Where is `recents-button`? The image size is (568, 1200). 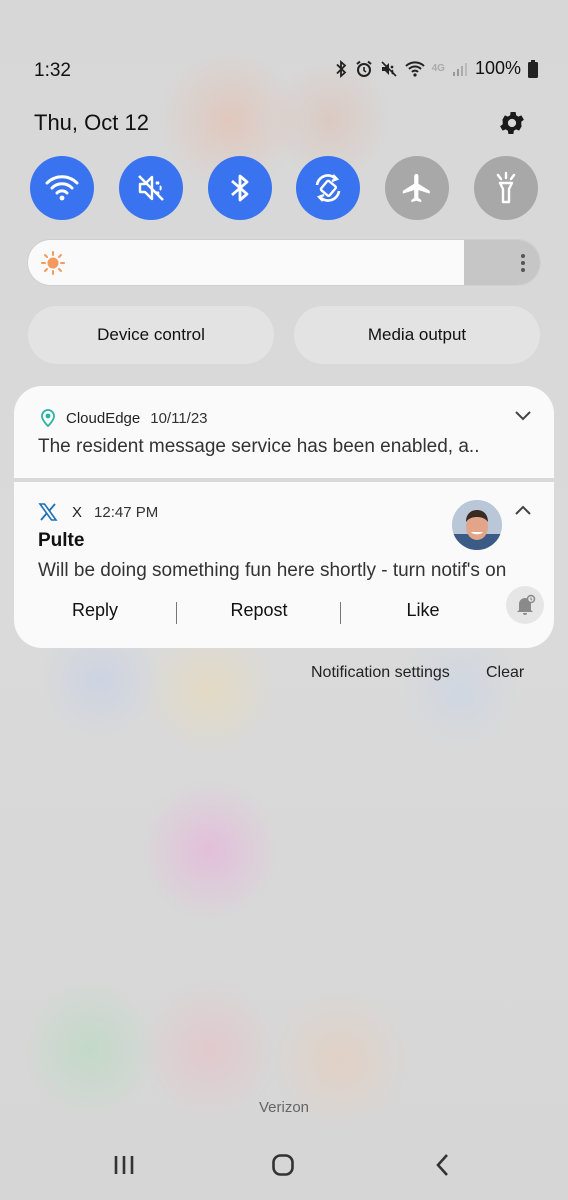 recents-button is located at coordinates (124, 1165).